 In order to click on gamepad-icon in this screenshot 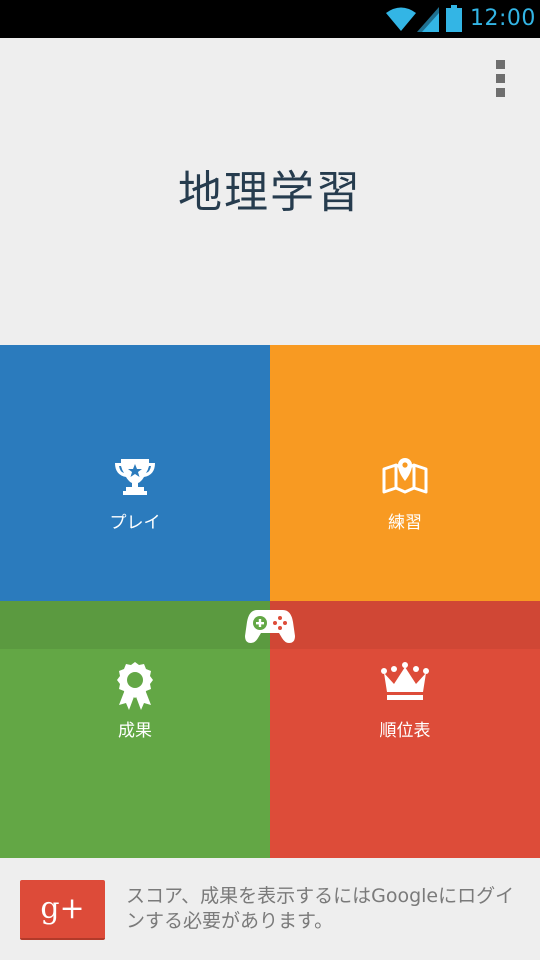, I will do `click(270, 626)`.